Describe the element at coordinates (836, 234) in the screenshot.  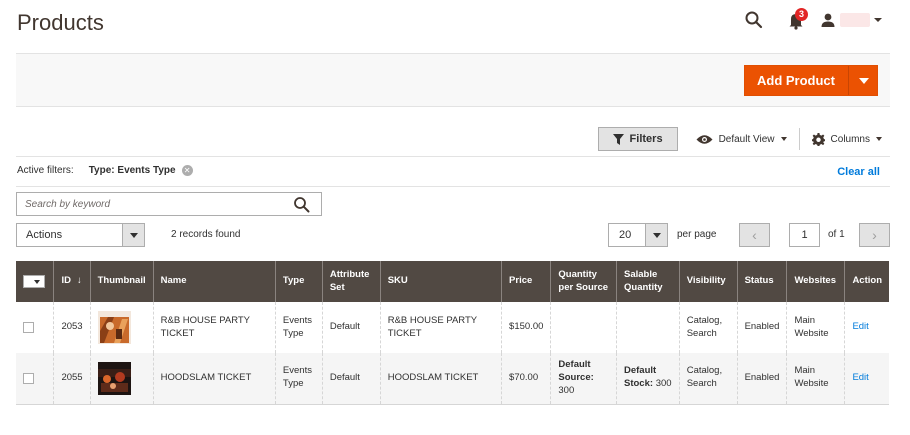
I see `total-pages-label: of 1` at that location.